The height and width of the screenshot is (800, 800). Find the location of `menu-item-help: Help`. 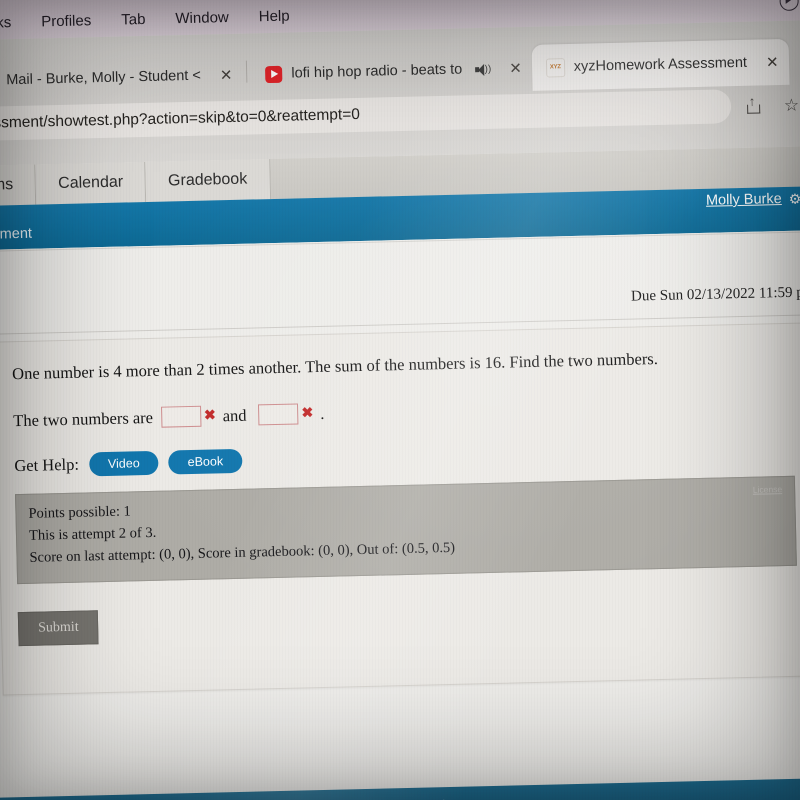

menu-item-help: Help is located at coordinates (274, 17).